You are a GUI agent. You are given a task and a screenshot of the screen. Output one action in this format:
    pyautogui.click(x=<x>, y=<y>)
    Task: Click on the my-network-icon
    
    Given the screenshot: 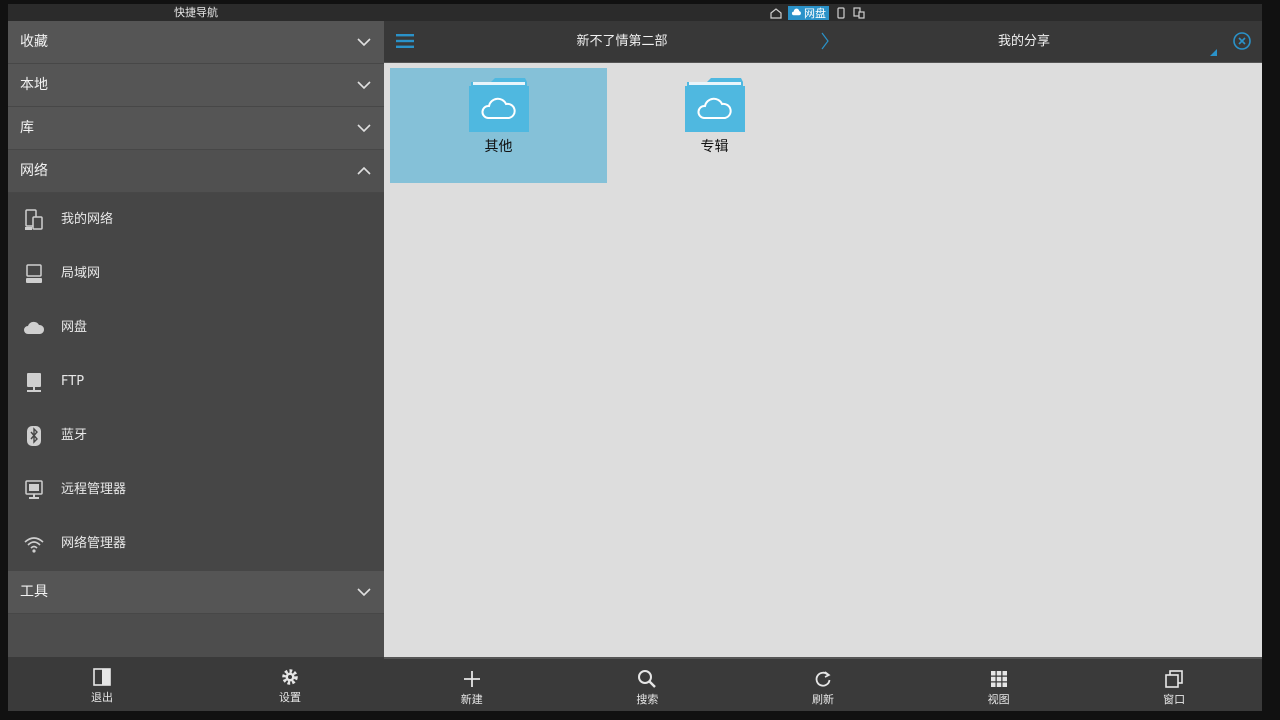 What is the action you would take?
    pyautogui.click(x=34, y=219)
    